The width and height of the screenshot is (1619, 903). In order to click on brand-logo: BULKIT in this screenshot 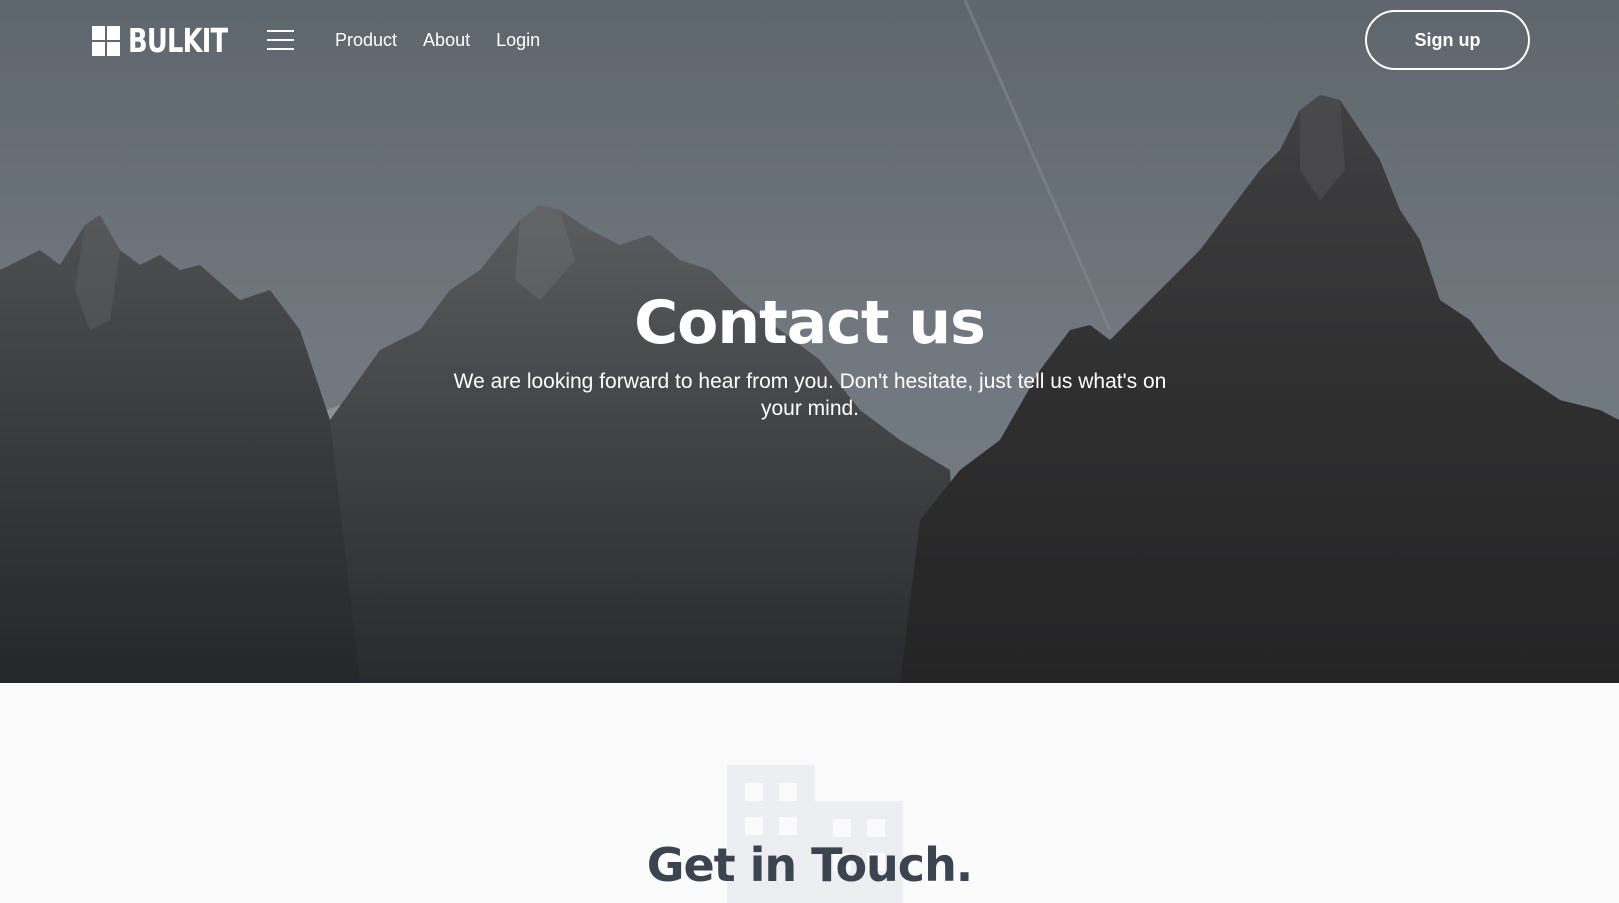, I will do `click(173, 41)`.